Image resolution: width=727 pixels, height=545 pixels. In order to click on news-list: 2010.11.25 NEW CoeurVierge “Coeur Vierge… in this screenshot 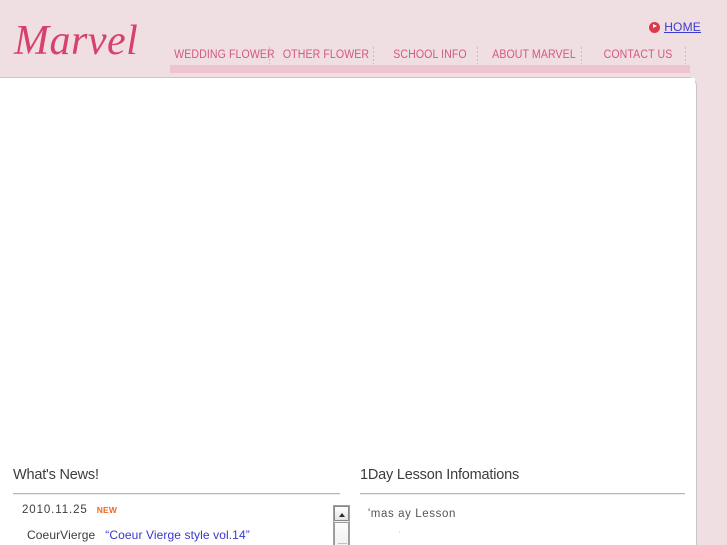, I will do `click(168, 524)`.